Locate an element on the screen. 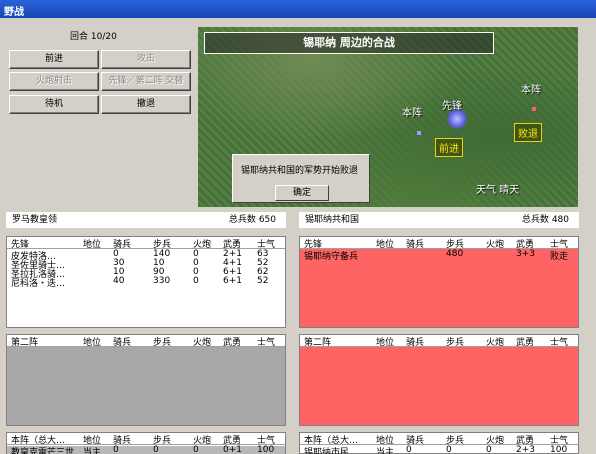 This screenshot has height=454, width=596. left-order-badge: 前进 is located at coordinates (449, 147).